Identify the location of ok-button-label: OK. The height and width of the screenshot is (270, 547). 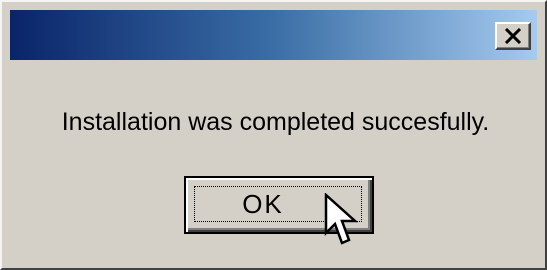
(263, 203).